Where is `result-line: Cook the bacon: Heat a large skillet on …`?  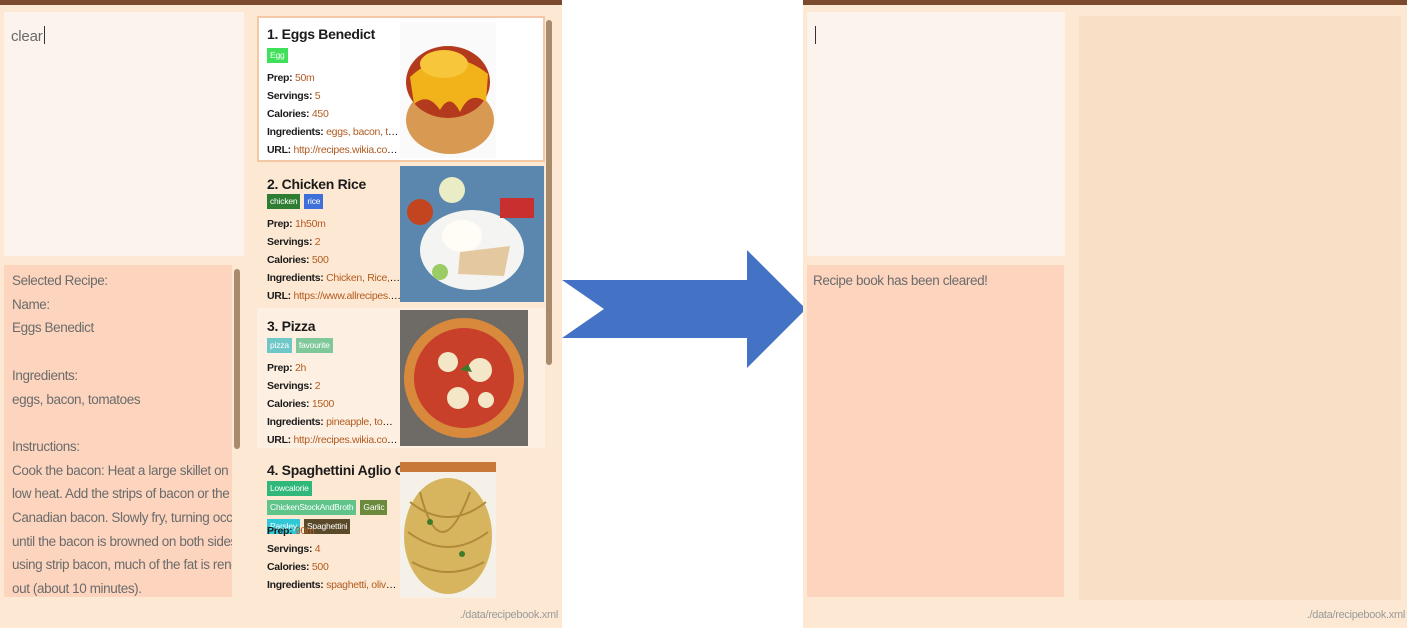
result-line: Cook the bacon: Heat a large skillet on … is located at coordinates (122, 470).